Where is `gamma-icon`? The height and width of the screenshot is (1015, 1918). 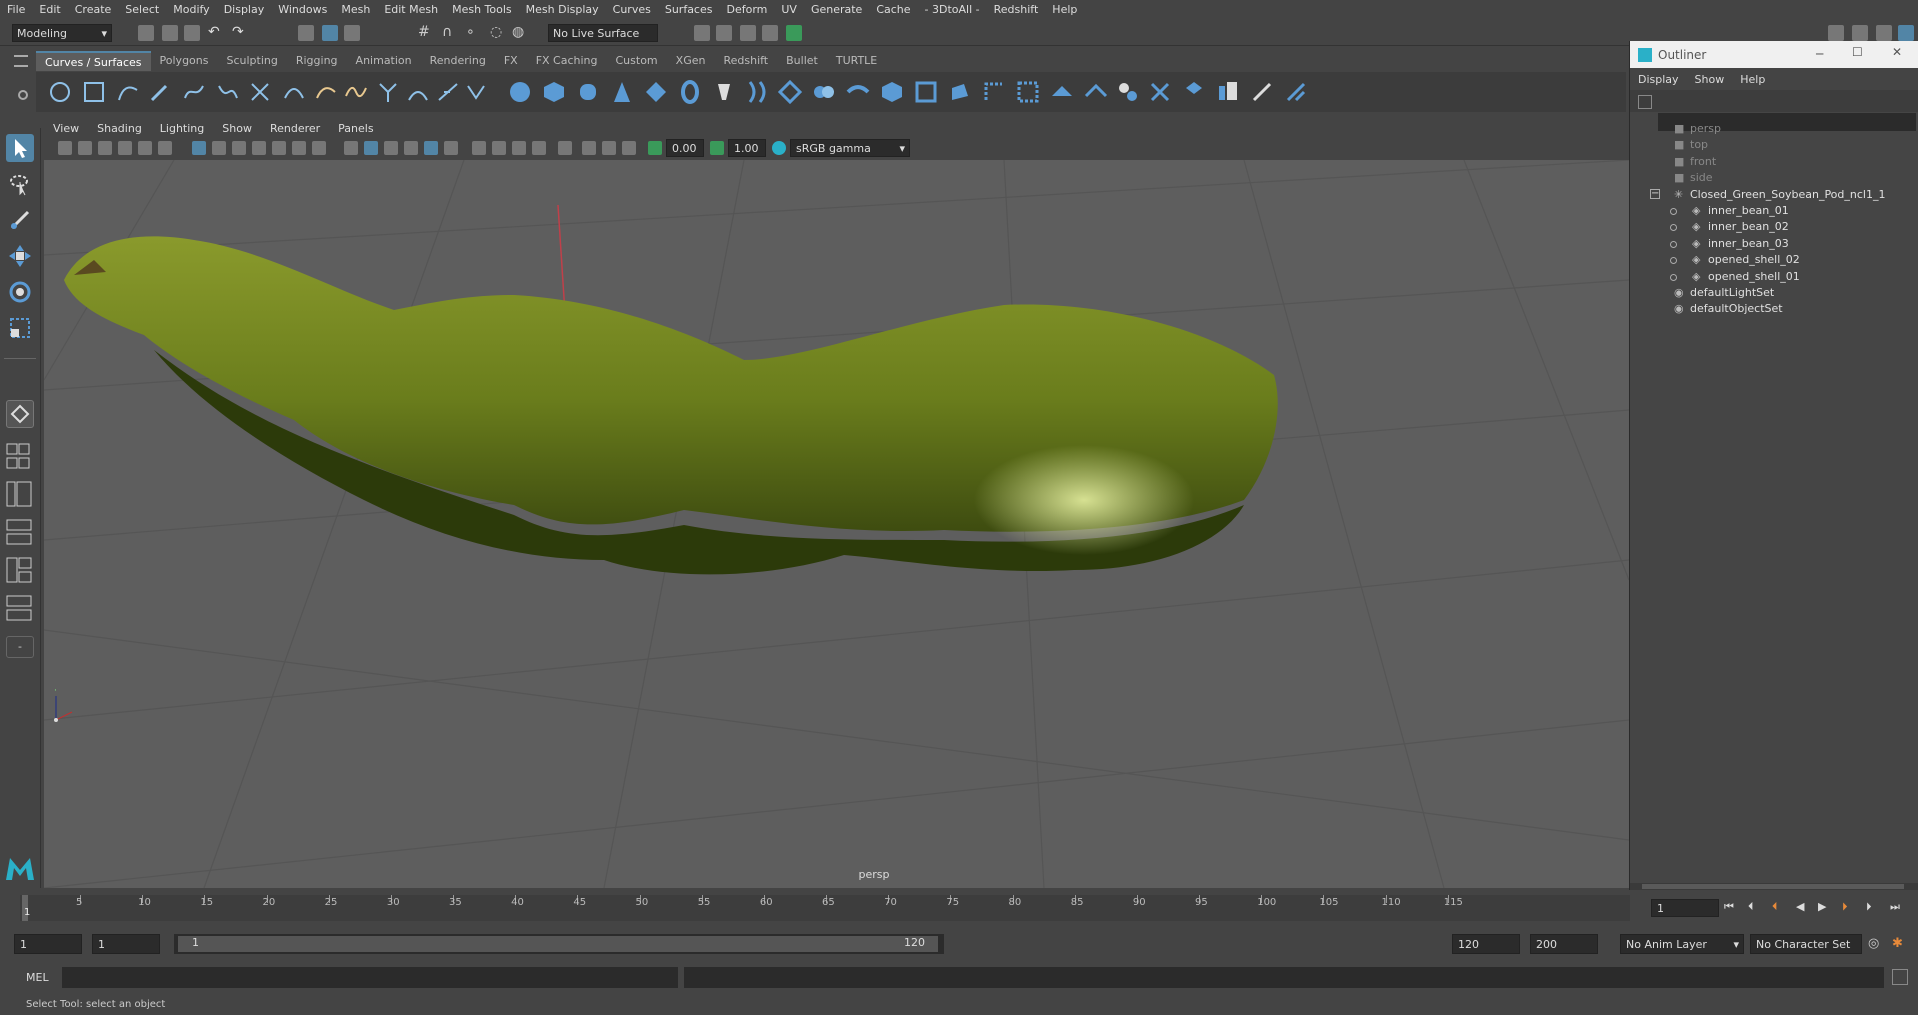 gamma-icon is located at coordinates (717, 148).